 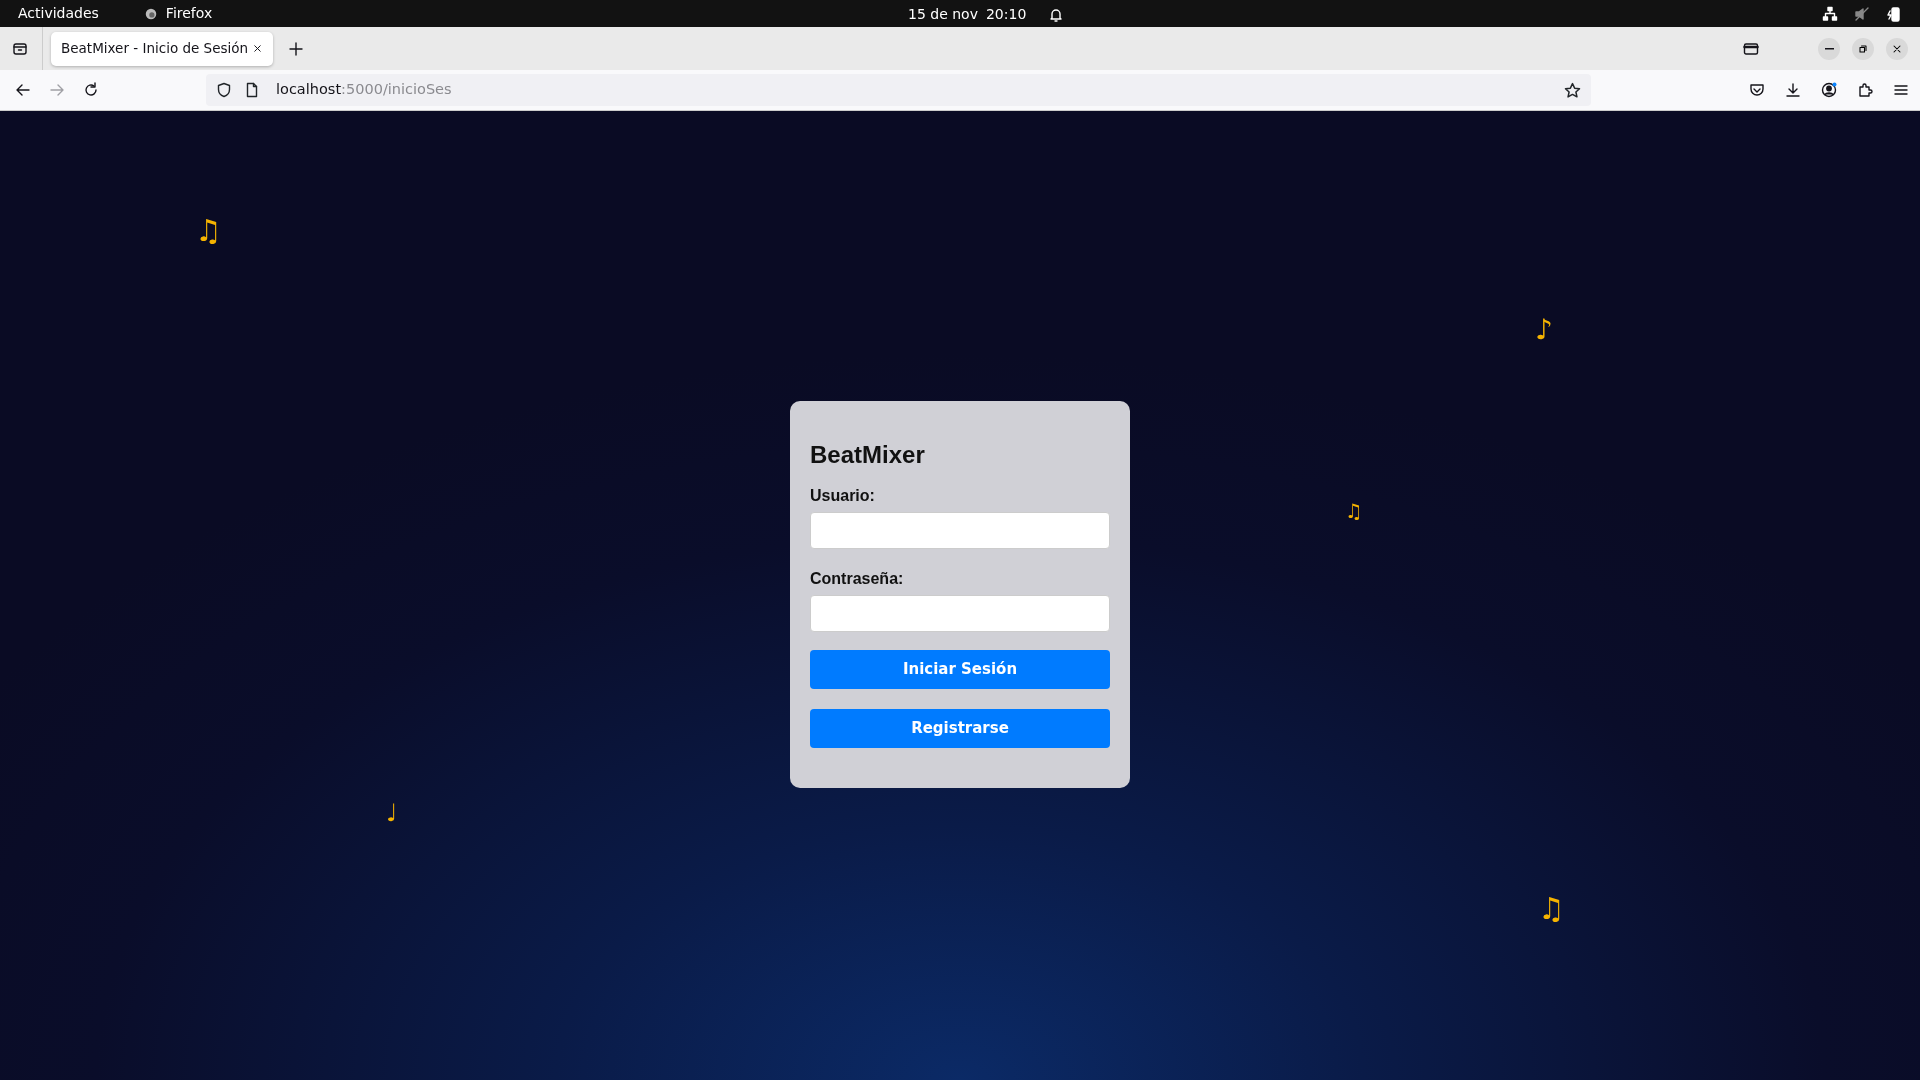 I want to click on shield-icon, so click(x=224, y=90).